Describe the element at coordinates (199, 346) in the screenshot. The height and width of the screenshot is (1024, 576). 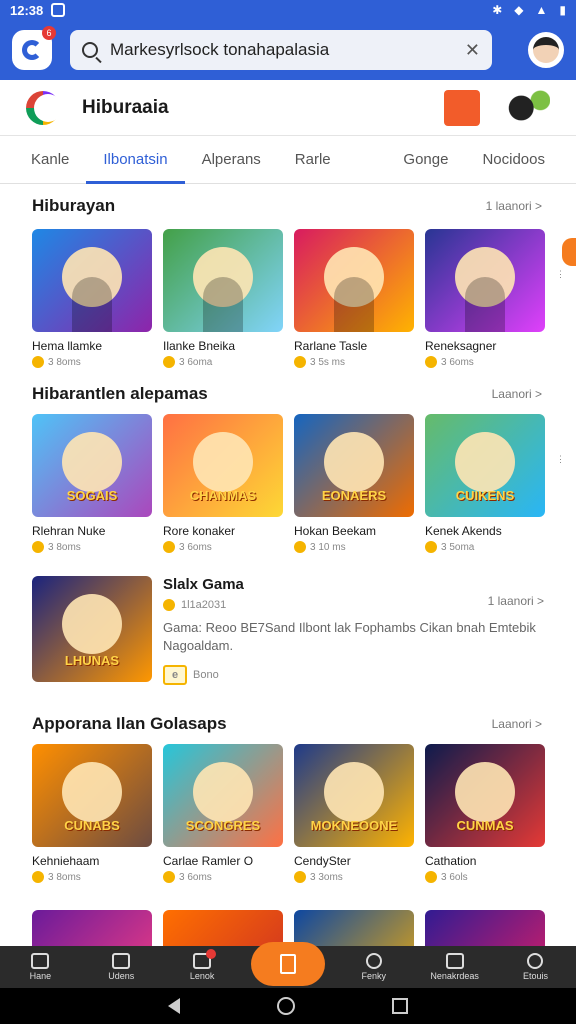
I see `game-name: Ilanke Bneika` at that location.